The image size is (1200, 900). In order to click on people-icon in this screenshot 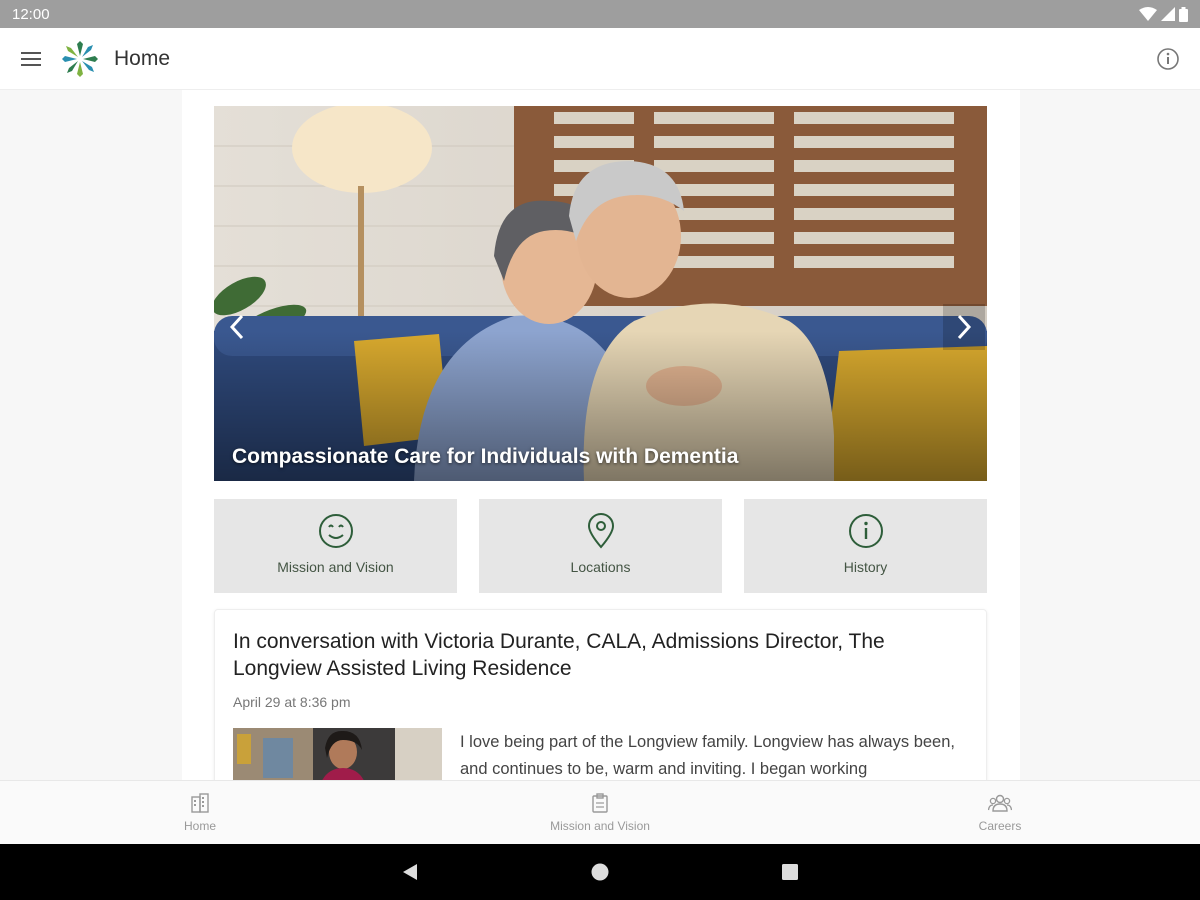, I will do `click(1000, 803)`.